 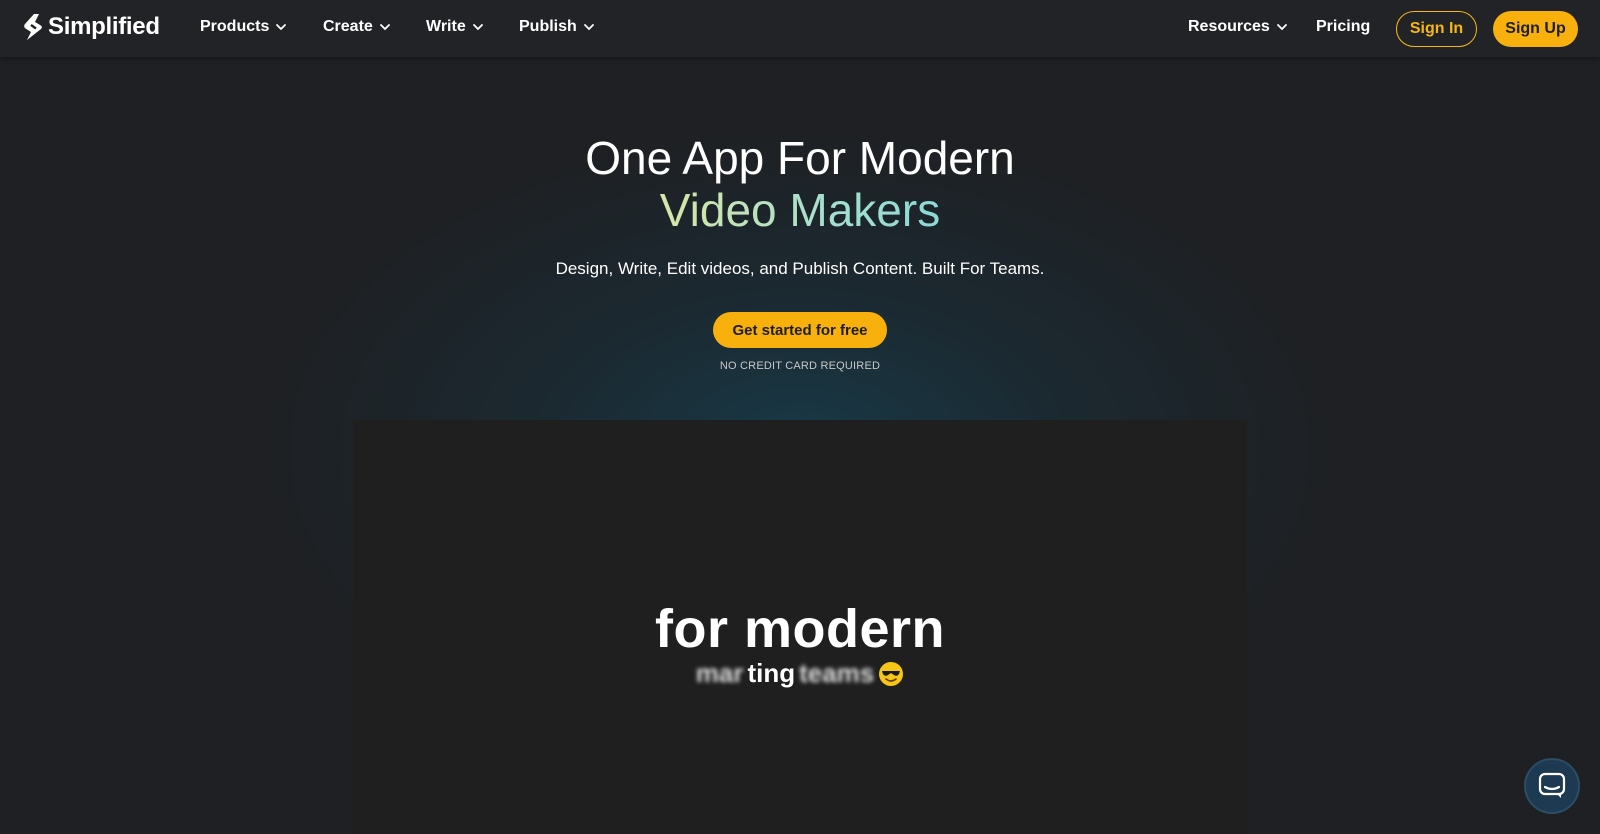 I want to click on nav-item-label: Resources, so click(x=1229, y=26).